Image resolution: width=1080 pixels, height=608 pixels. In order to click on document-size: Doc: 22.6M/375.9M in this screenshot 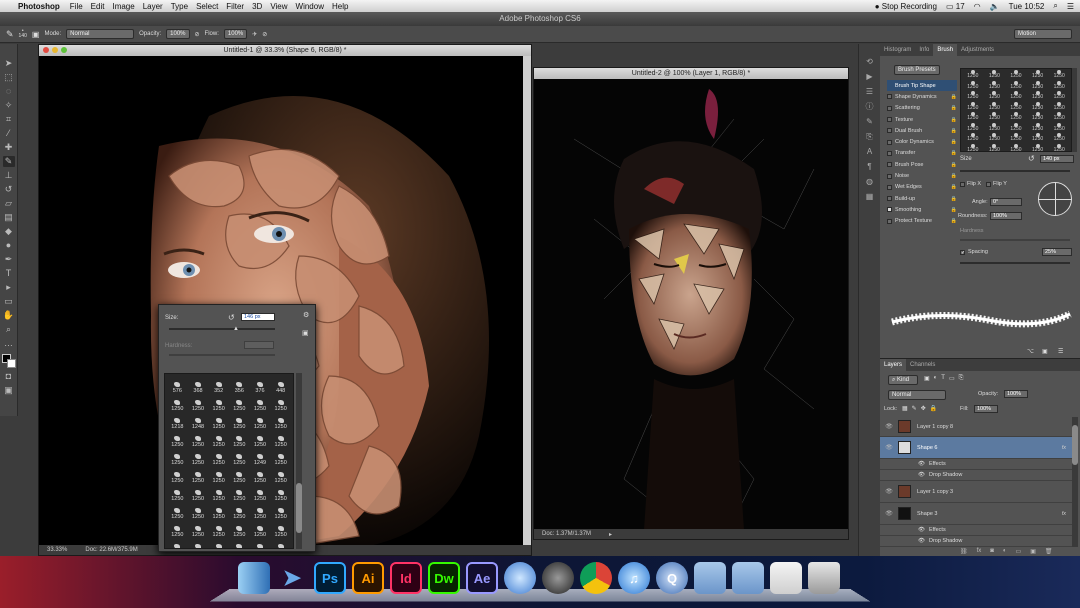, I will do `click(111, 550)`.